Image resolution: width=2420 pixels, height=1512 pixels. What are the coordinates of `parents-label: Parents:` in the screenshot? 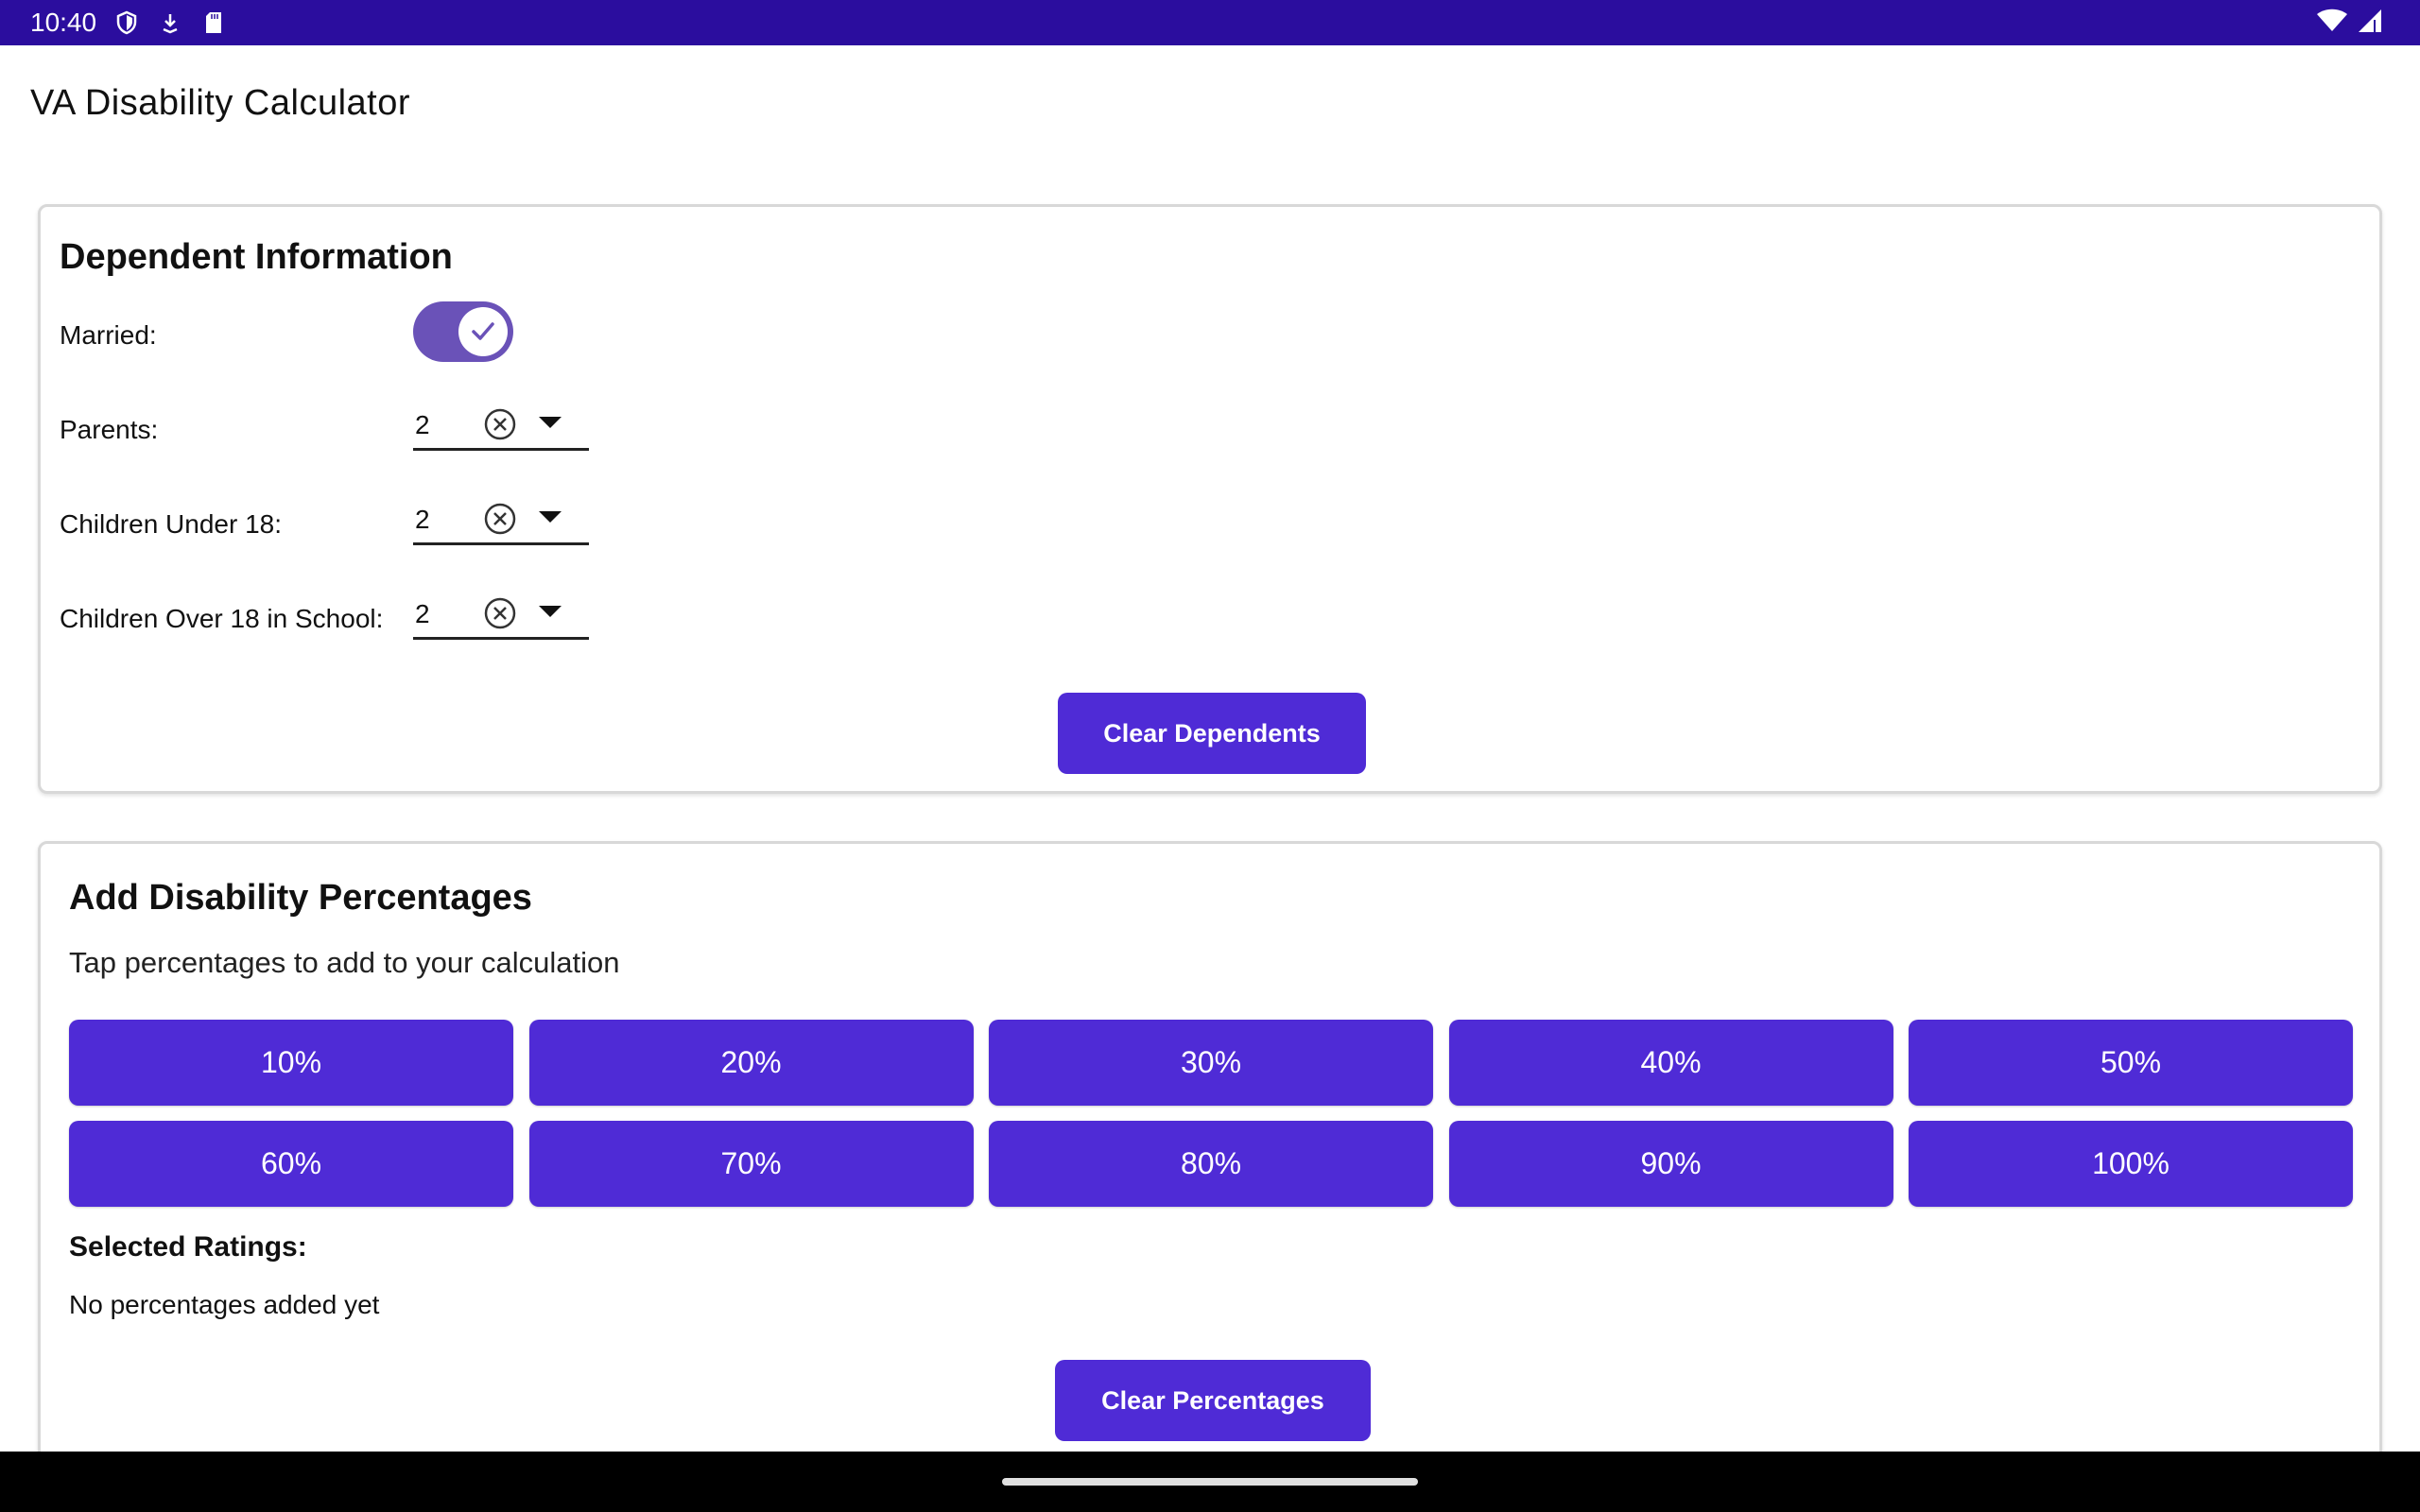 It's located at (109, 429).